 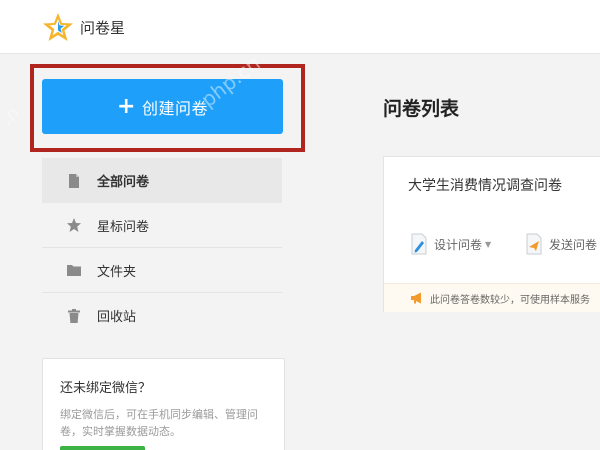 I want to click on document-icon, so click(x=74, y=180).